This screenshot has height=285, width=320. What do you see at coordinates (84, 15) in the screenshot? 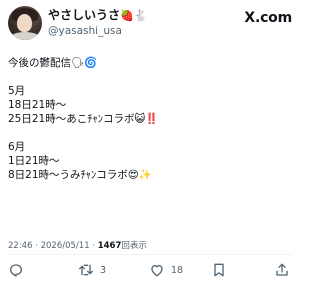
I see `display-name-text: やさしいうさ` at bounding box center [84, 15].